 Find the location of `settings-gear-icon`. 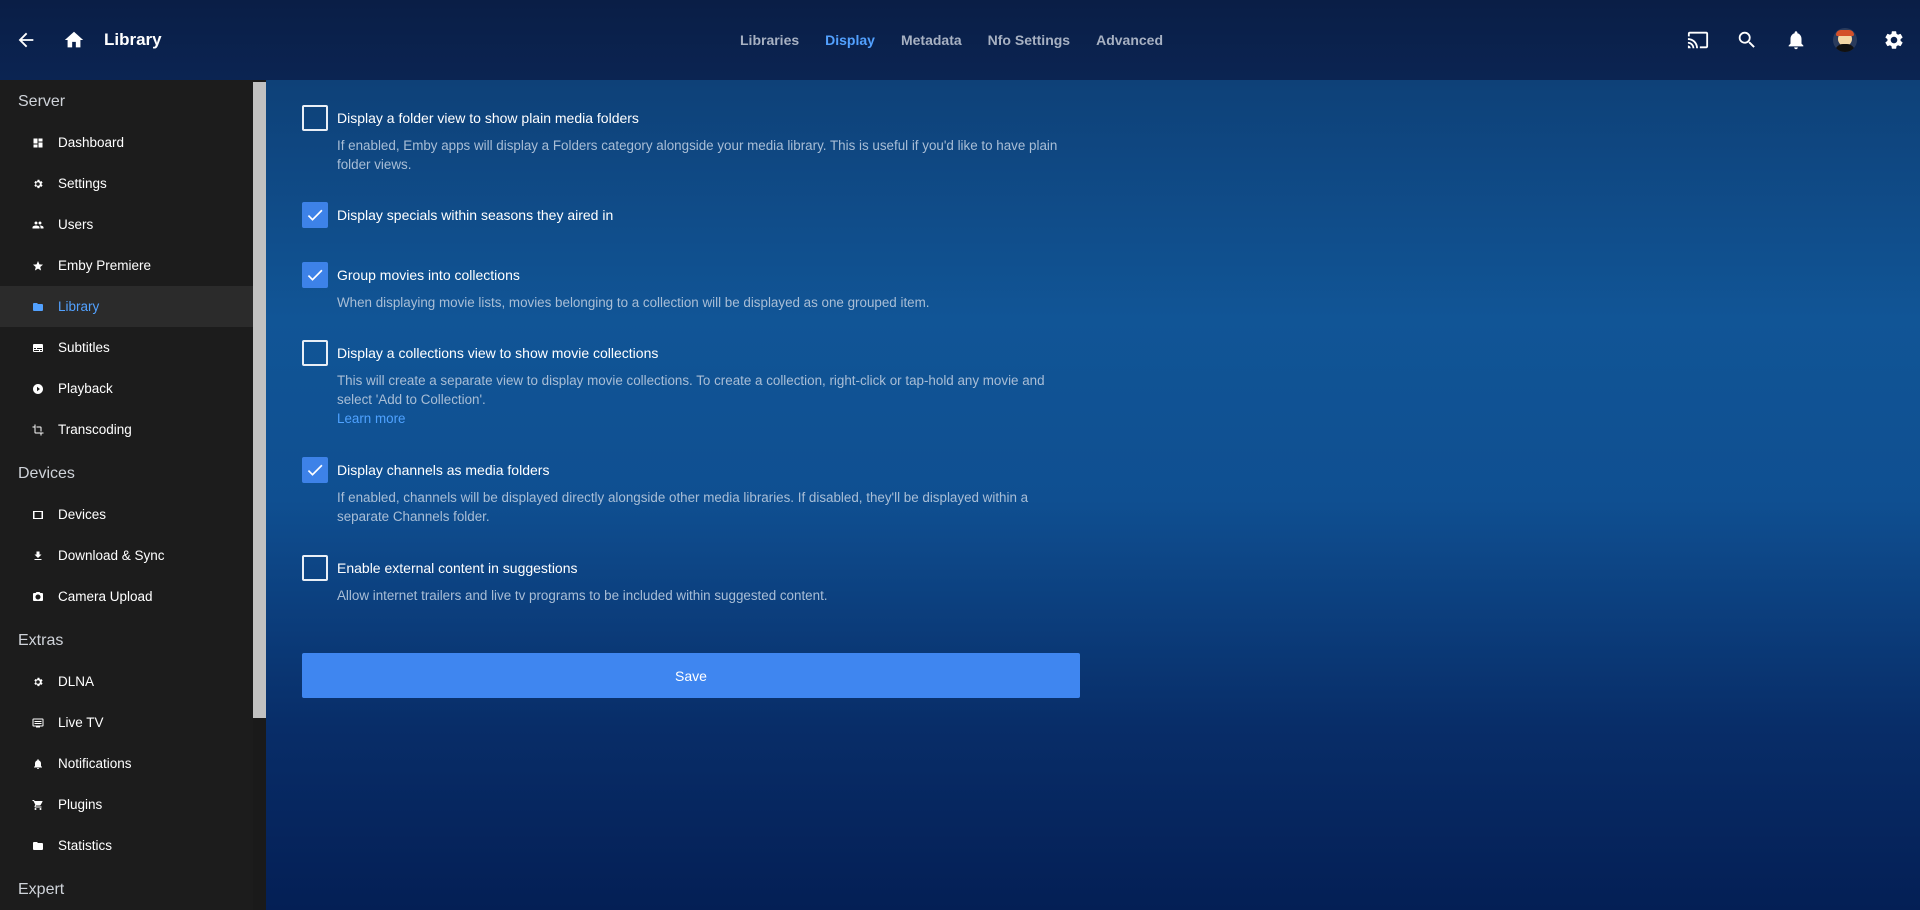

settings-gear-icon is located at coordinates (1894, 40).